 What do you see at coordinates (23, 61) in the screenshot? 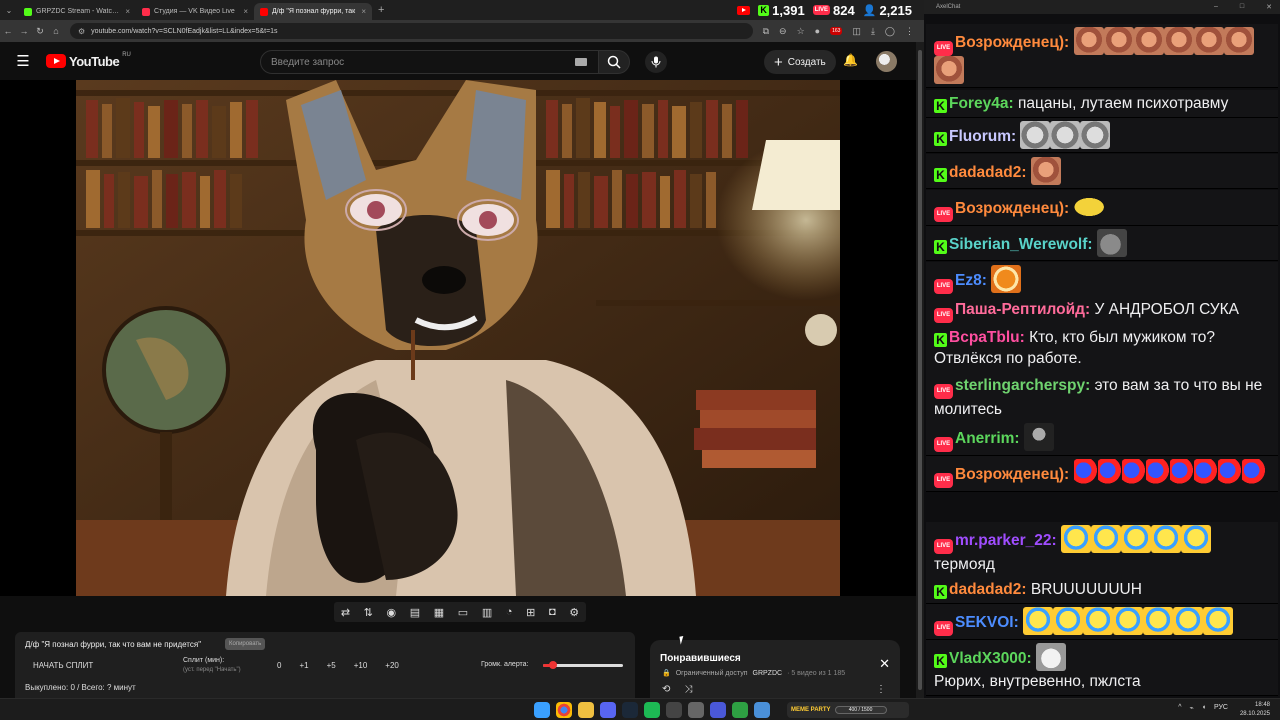
I see `hamburger-menu-icon: ☰` at bounding box center [23, 61].